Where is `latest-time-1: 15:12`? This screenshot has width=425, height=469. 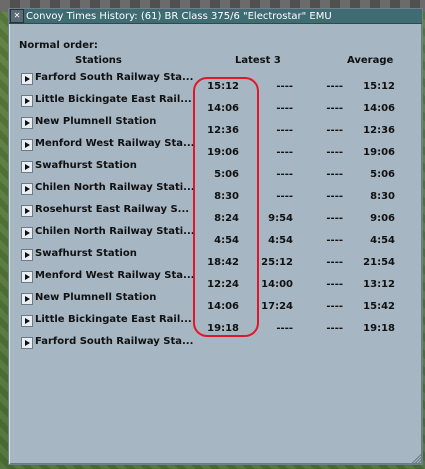 latest-time-1: 15:12 is located at coordinates (223, 86).